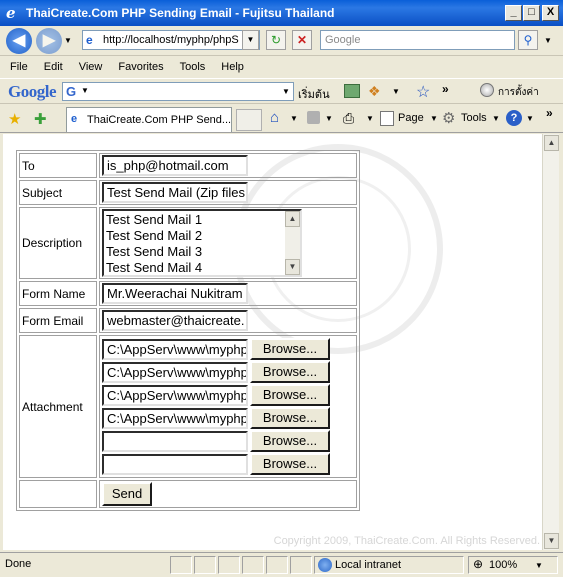 This screenshot has height=577, width=563. What do you see at coordinates (40, 119) in the screenshot?
I see `add-favorites-icon: ✚` at bounding box center [40, 119].